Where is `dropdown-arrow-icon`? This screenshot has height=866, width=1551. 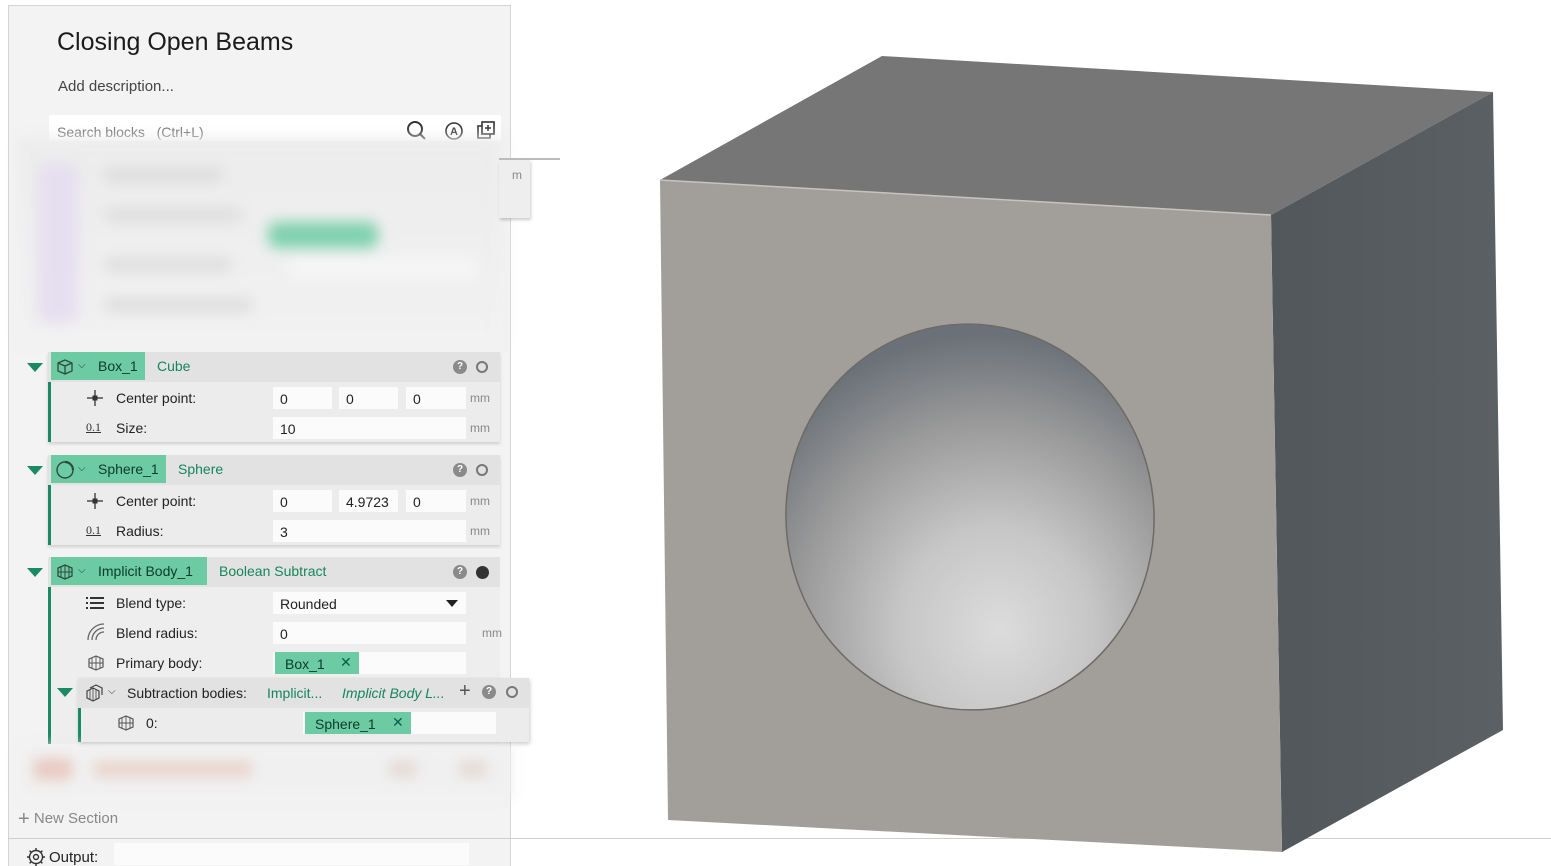
dropdown-arrow-icon is located at coordinates (452, 603).